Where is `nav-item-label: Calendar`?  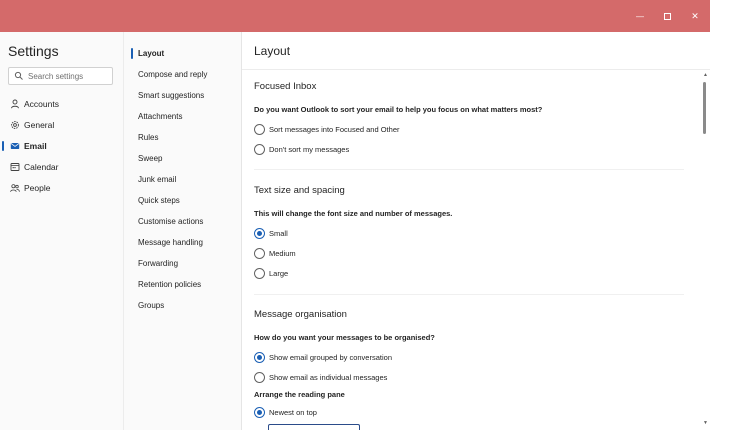
nav-item-label: Calendar is located at coordinates (41, 167).